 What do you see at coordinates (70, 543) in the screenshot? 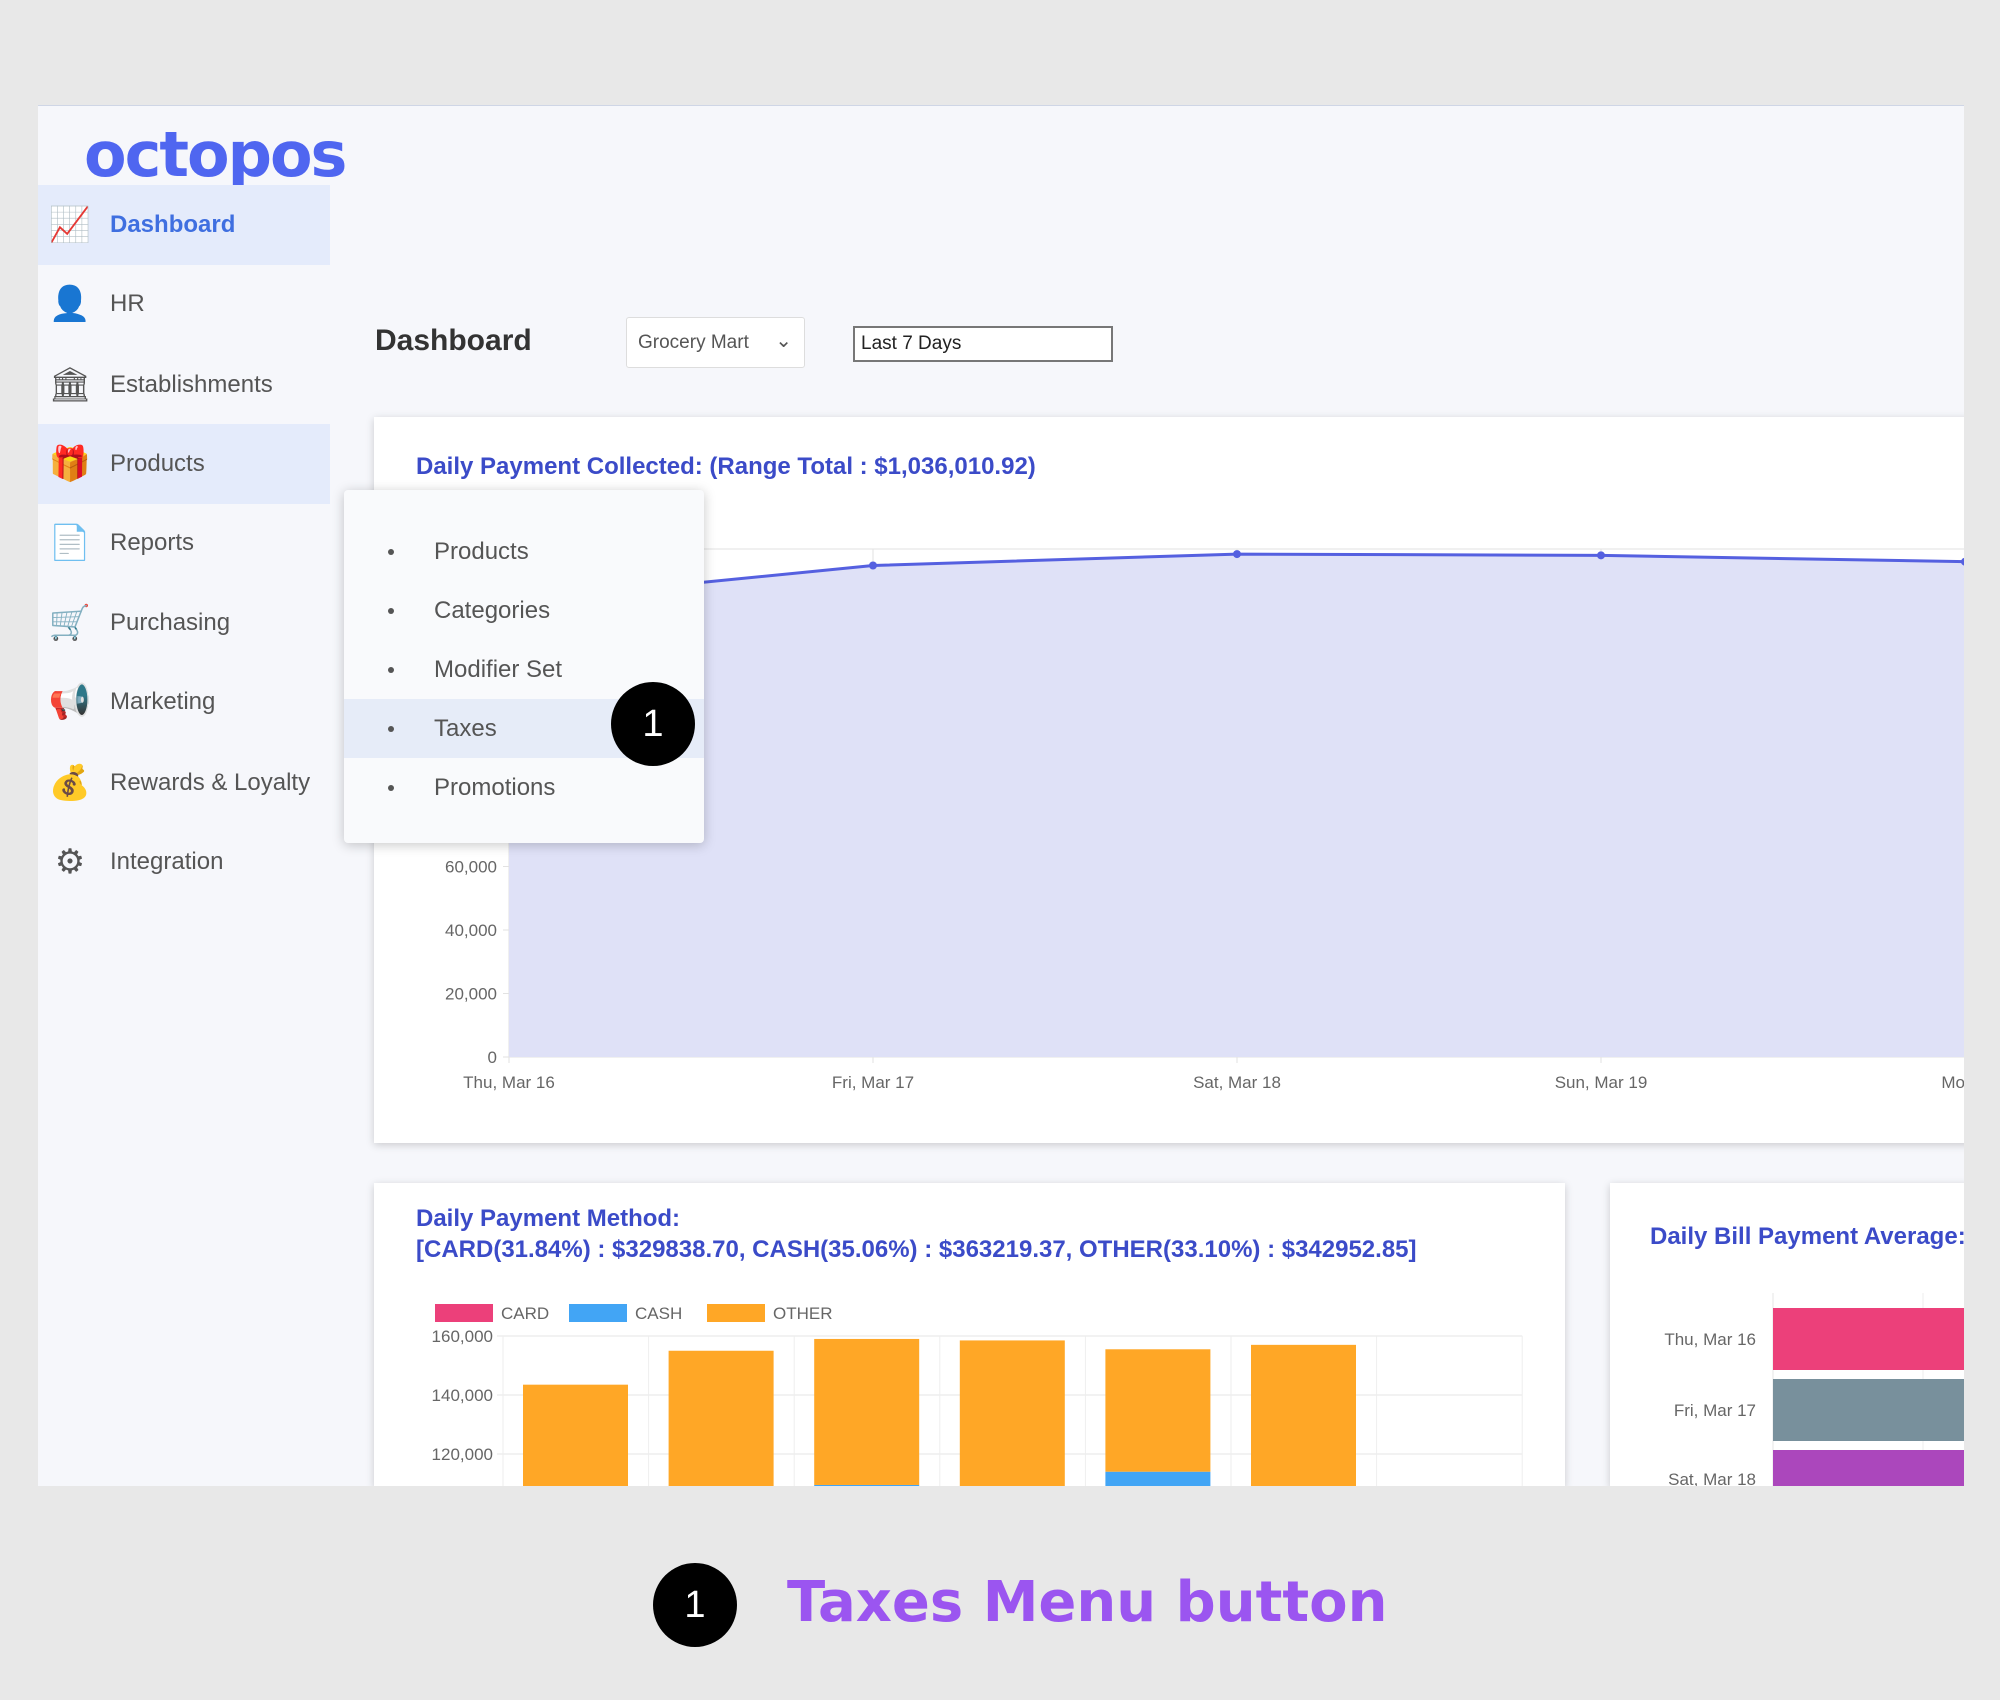
I see `document-icon: 📄` at bounding box center [70, 543].